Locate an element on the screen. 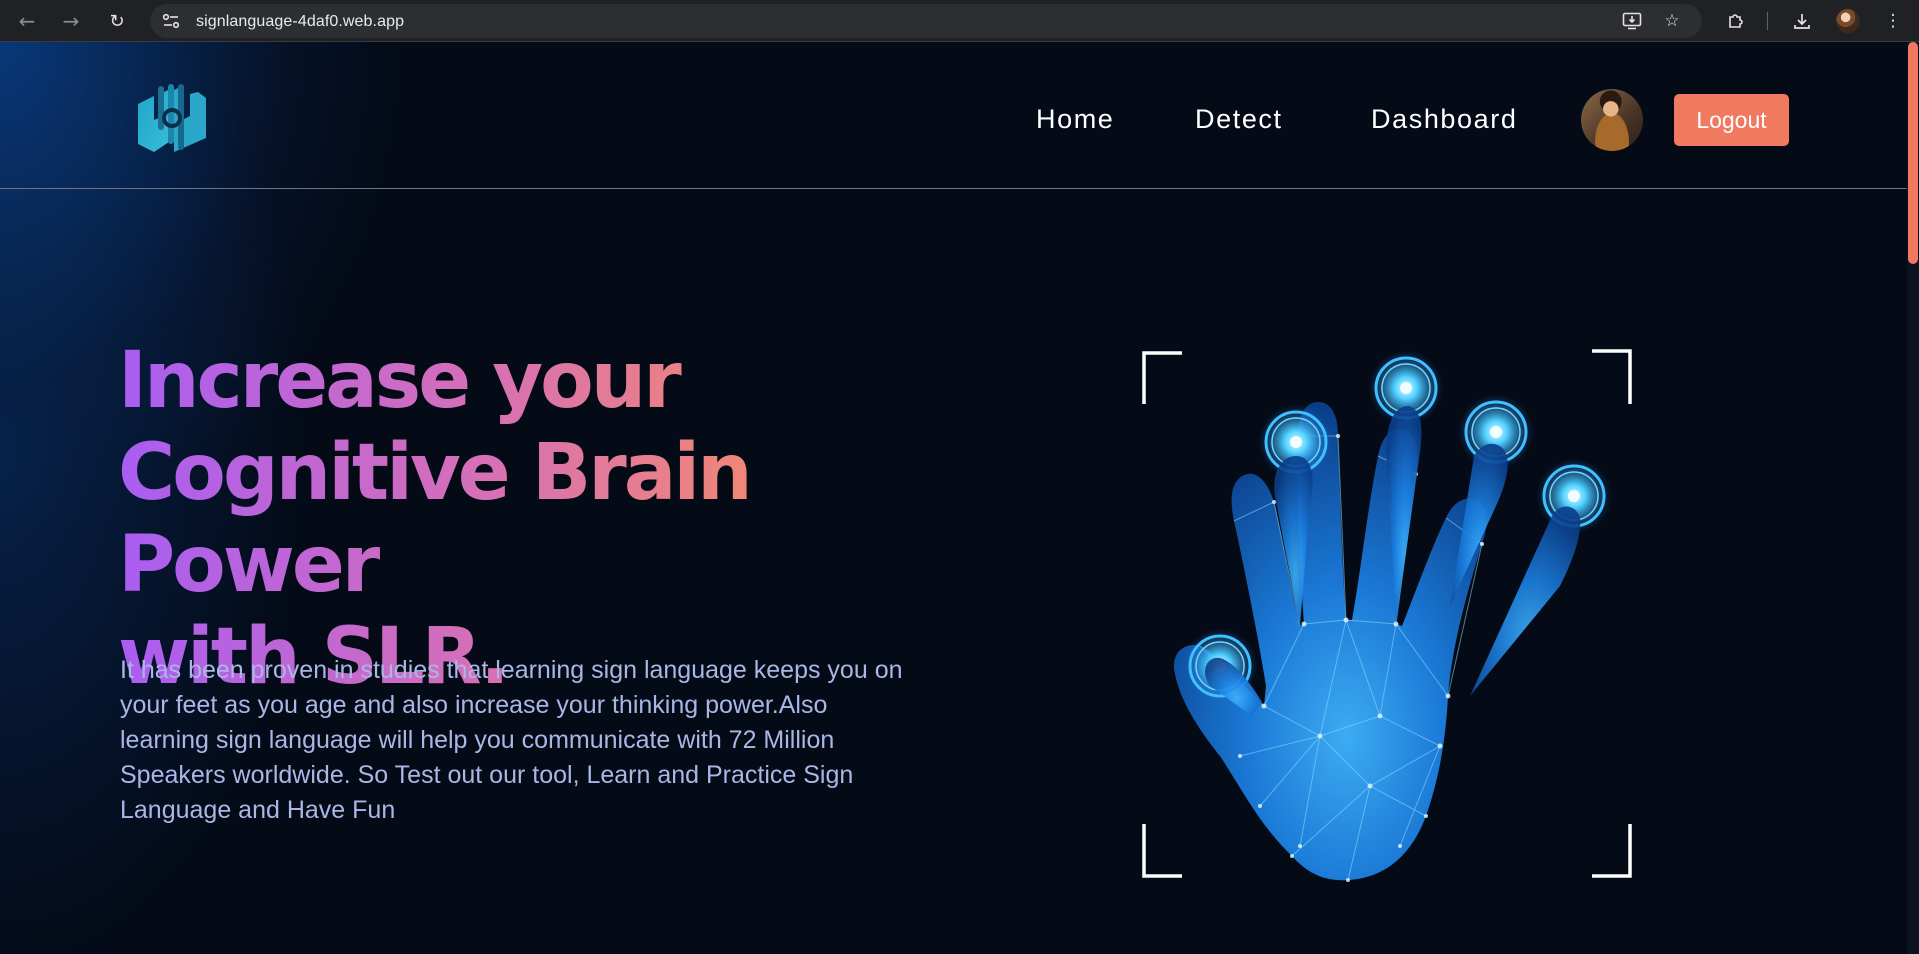 The height and width of the screenshot is (954, 1919). kebab-menu-icon: ⋮ is located at coordinates (1893, 21).